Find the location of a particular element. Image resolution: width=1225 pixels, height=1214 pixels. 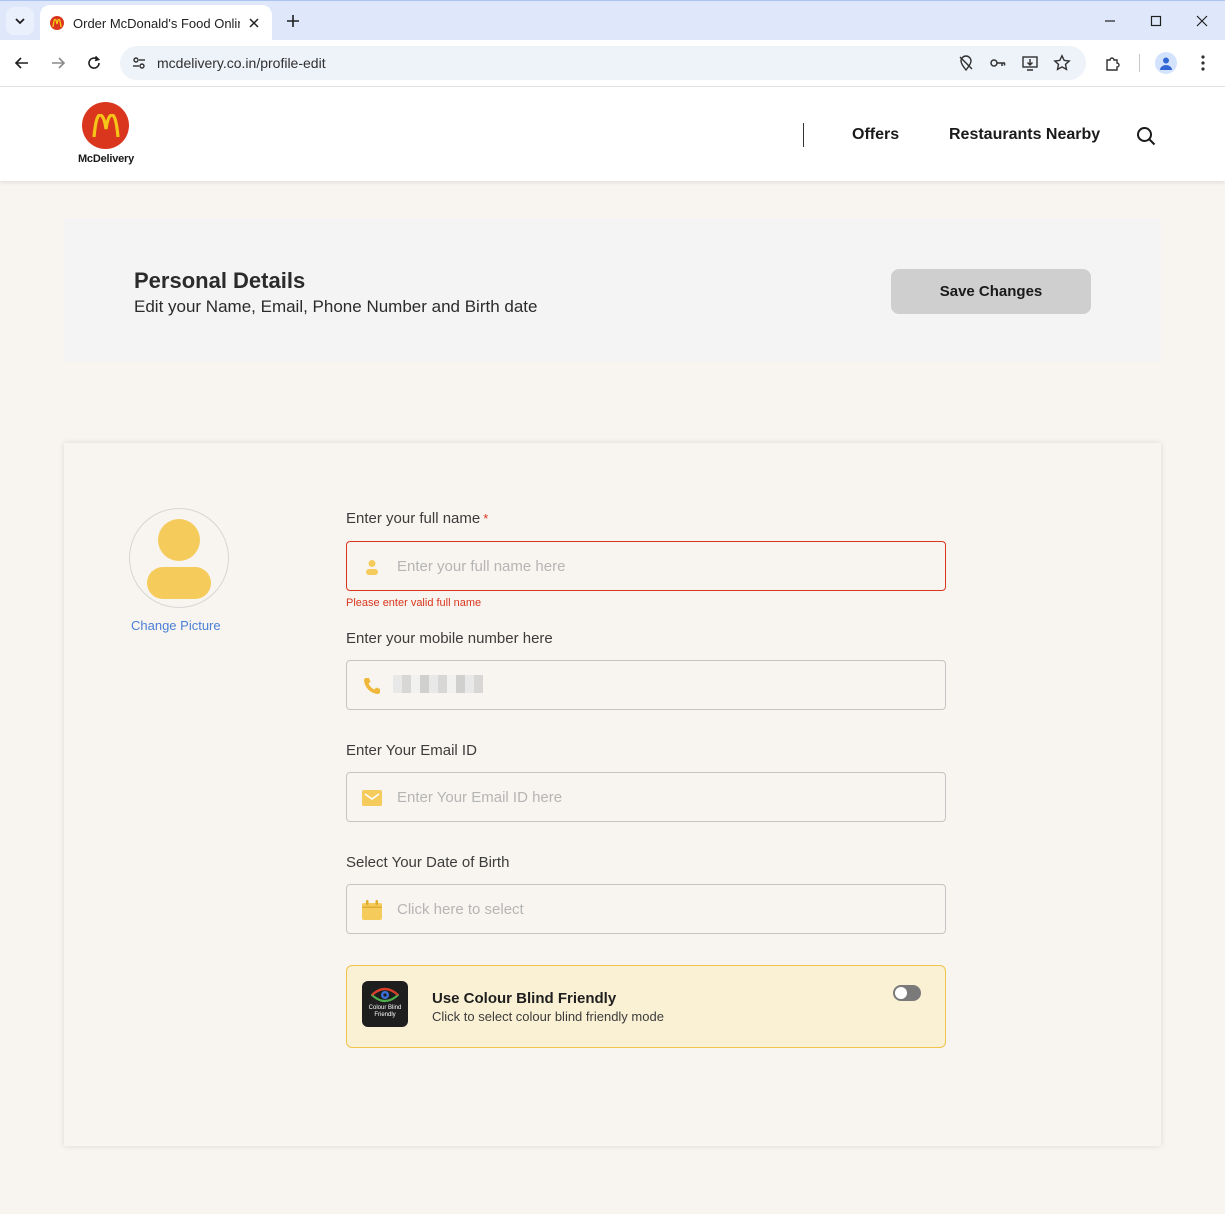

toolbar-separator is located at coordinates (1139, 63).